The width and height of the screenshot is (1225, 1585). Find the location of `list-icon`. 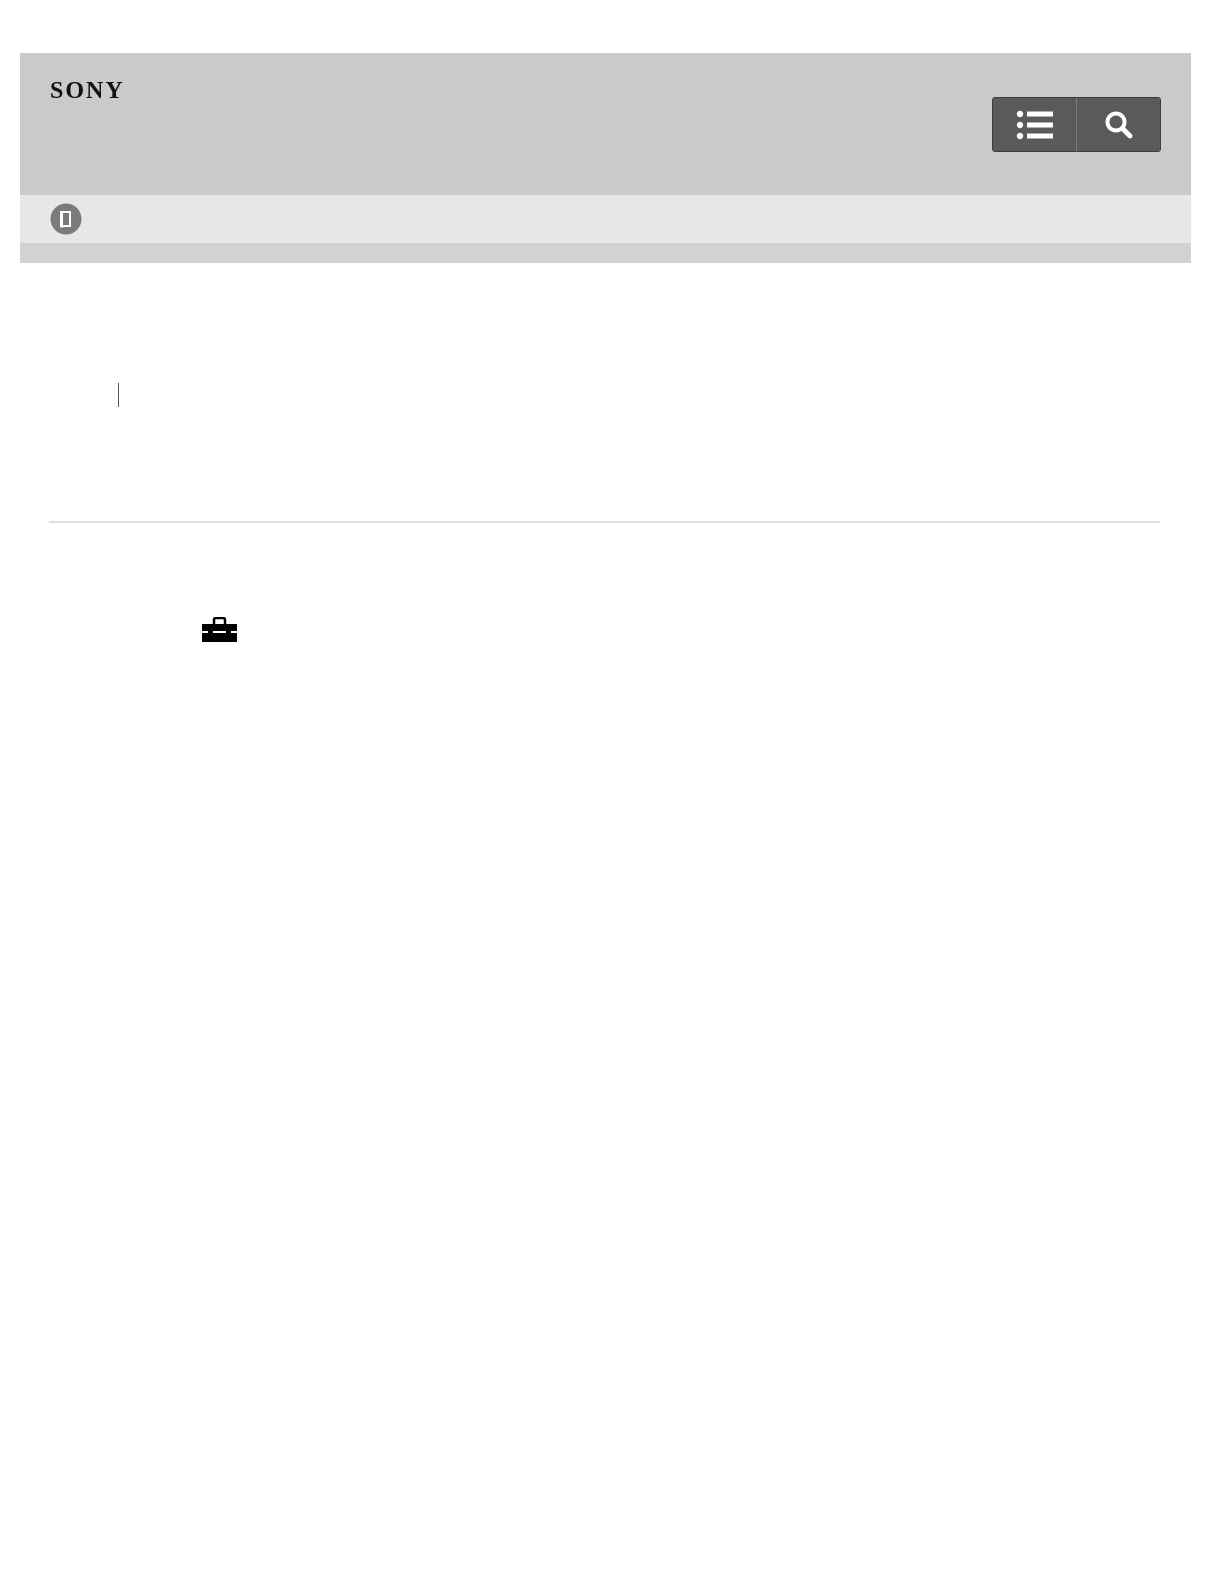

list-icon is located at coordinates (1034, 124).